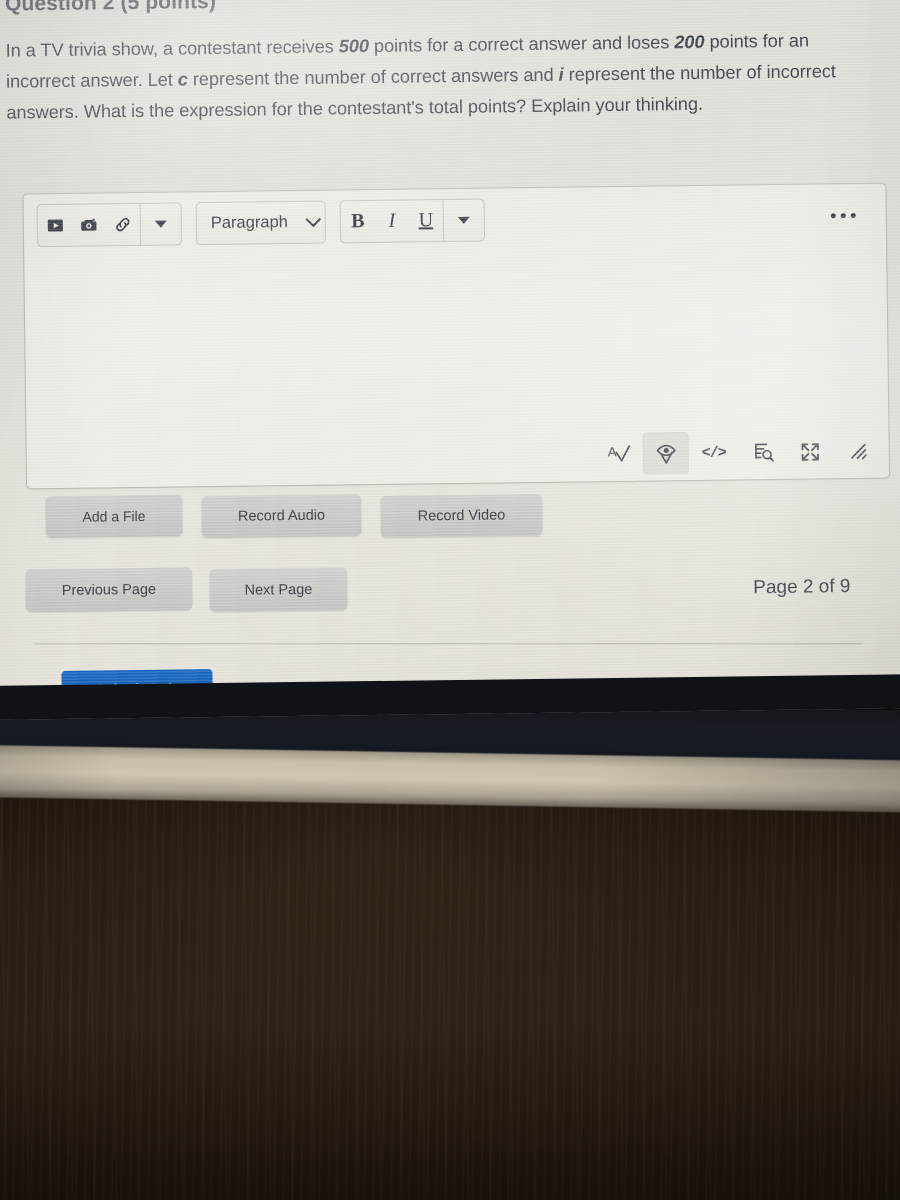  I want to click on prompt-variable-c: c, so click(182, 79).